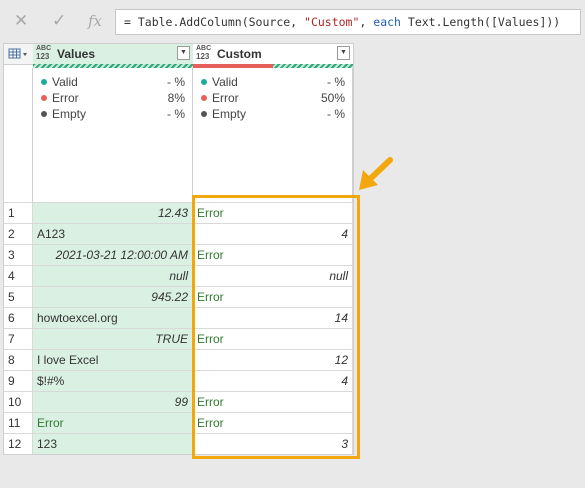 This screenshot has height=488, width=585. I want to click on cell-values: null, so click(113, 275).